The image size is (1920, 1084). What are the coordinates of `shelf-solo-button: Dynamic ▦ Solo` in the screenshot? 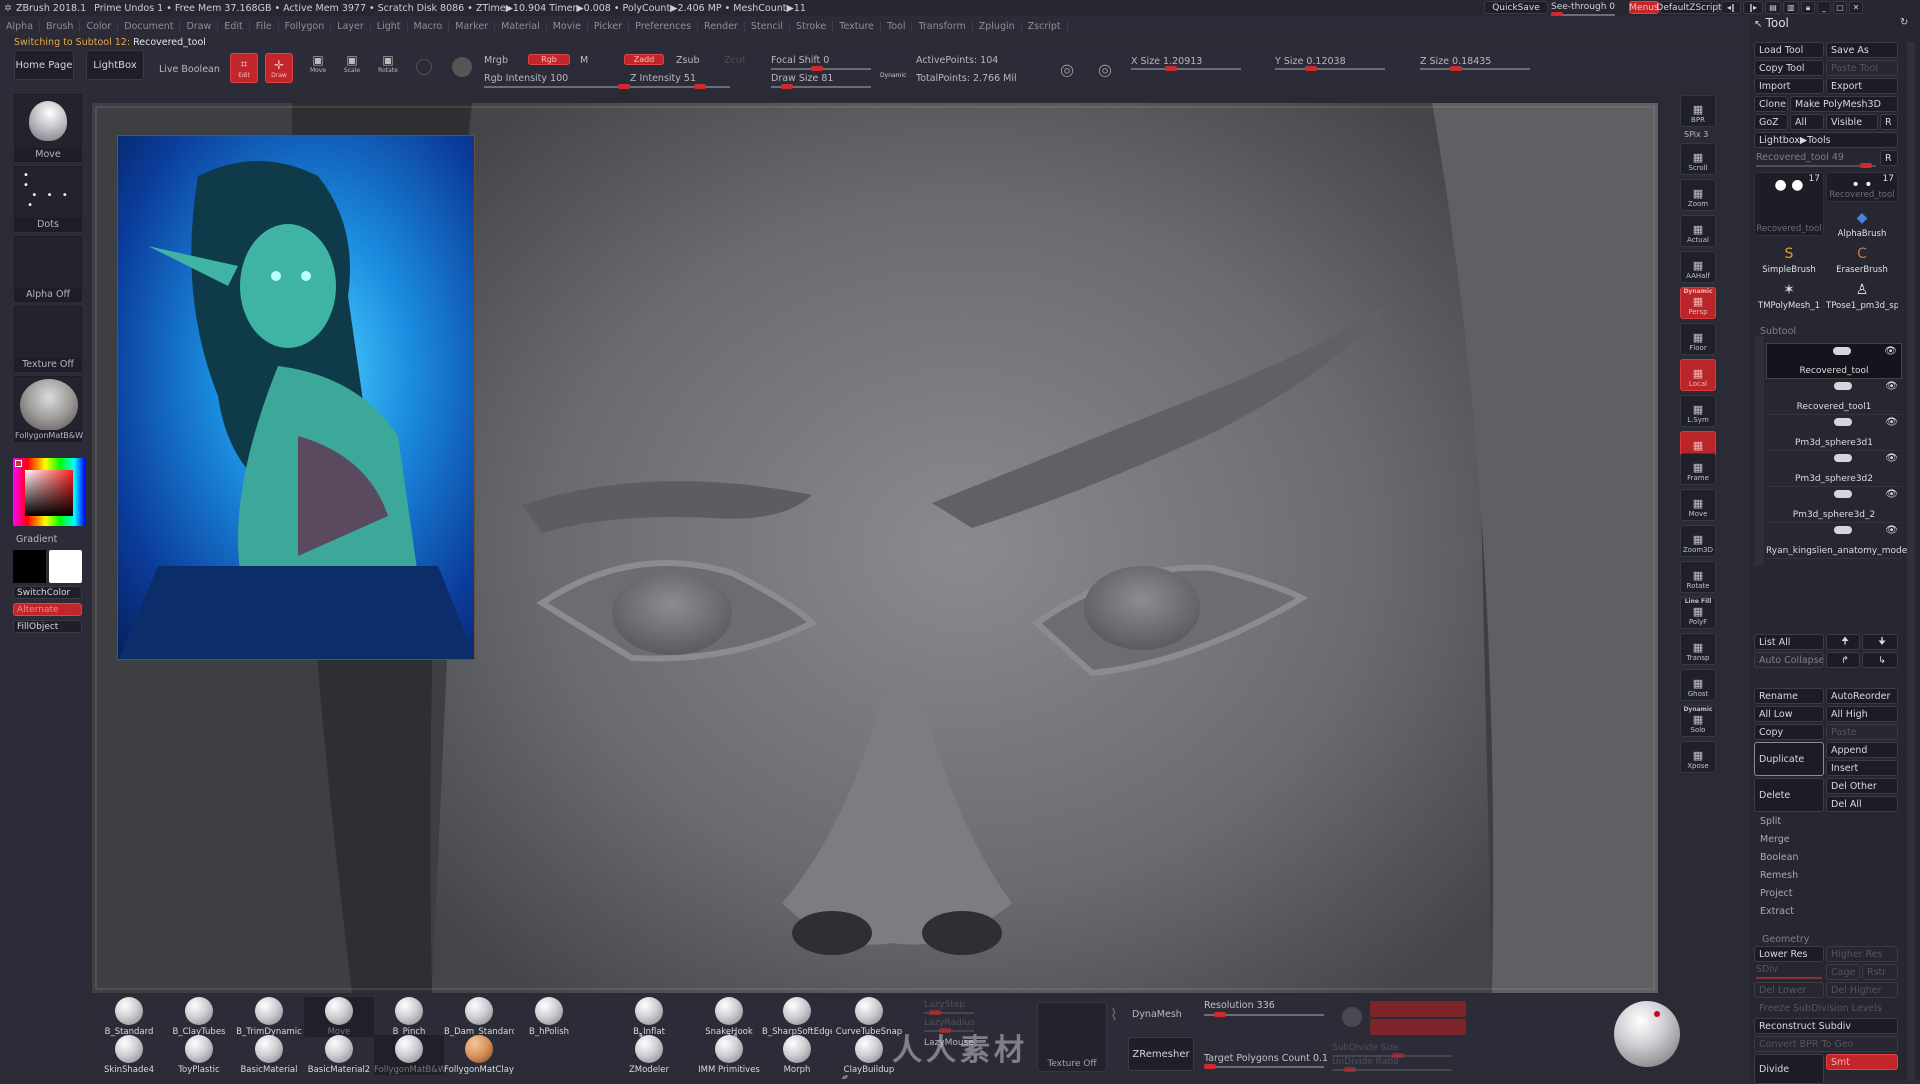 It's located at (1698, 721).